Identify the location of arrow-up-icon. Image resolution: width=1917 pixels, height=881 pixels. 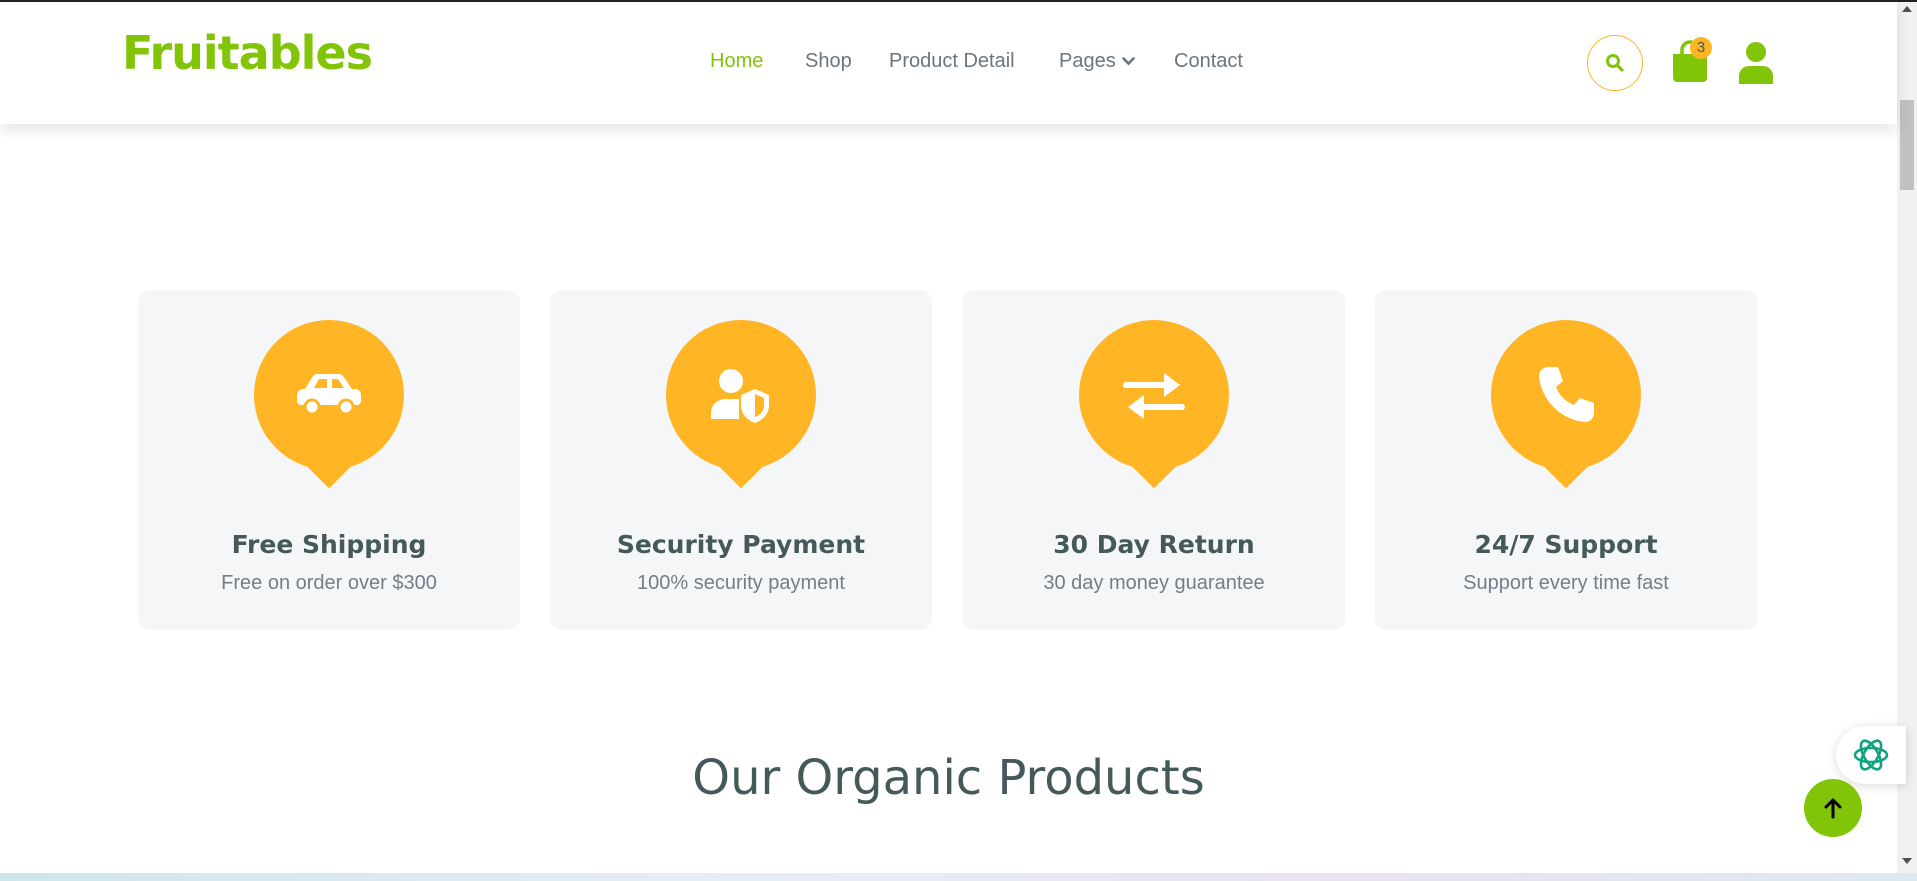
(1833, 808).